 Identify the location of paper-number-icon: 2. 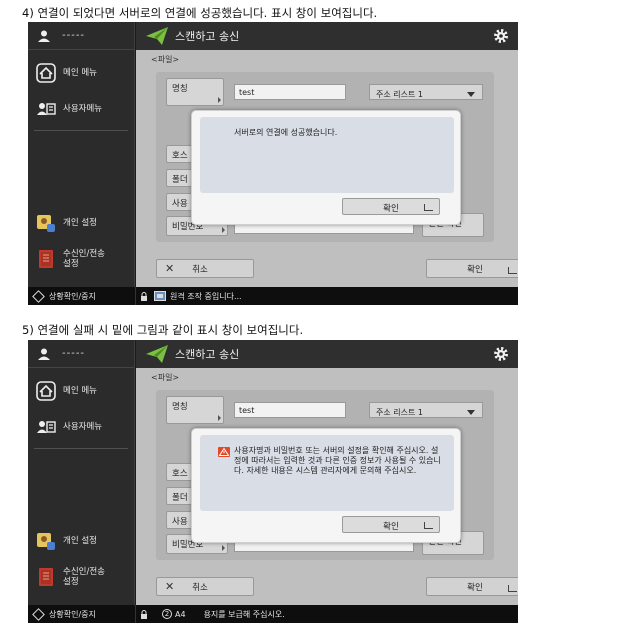
(167, 614).